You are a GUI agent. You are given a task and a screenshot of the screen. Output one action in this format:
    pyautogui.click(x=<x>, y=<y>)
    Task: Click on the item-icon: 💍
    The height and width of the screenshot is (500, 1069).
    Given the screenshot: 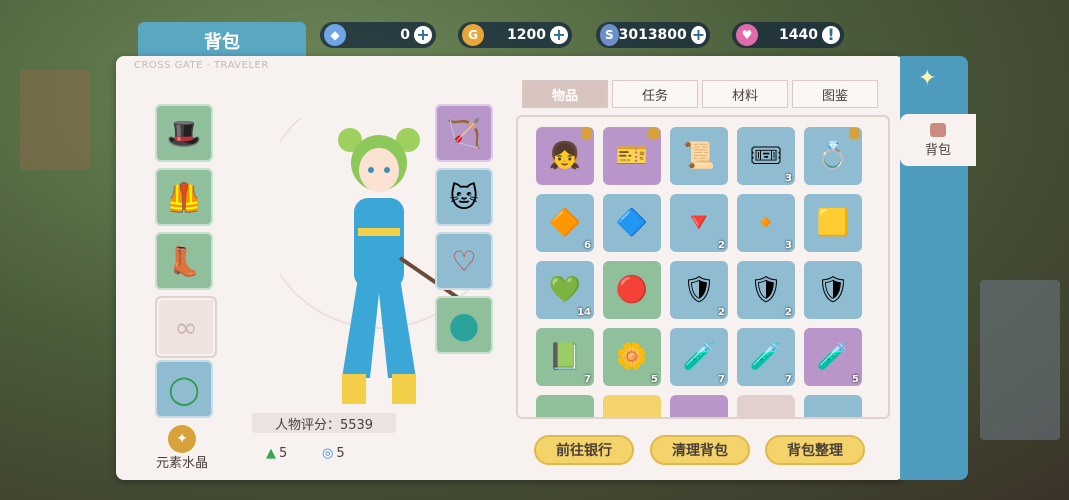 What is the action you would take?
    pyautogui.click(x=833, y=156)
    